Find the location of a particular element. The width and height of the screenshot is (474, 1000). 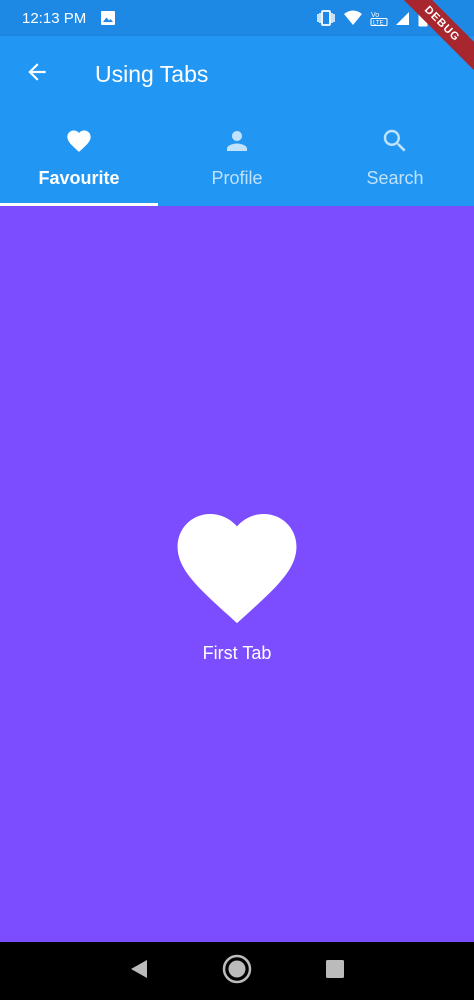

nav-home-button is located at coordinates (237, 971).